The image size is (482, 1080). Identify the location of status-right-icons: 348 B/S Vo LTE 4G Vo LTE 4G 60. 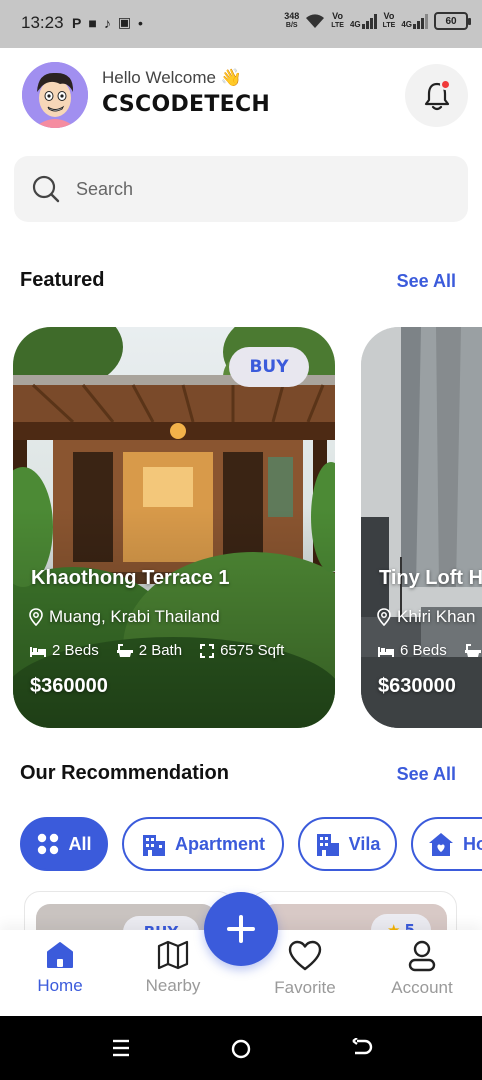
(377, 20).